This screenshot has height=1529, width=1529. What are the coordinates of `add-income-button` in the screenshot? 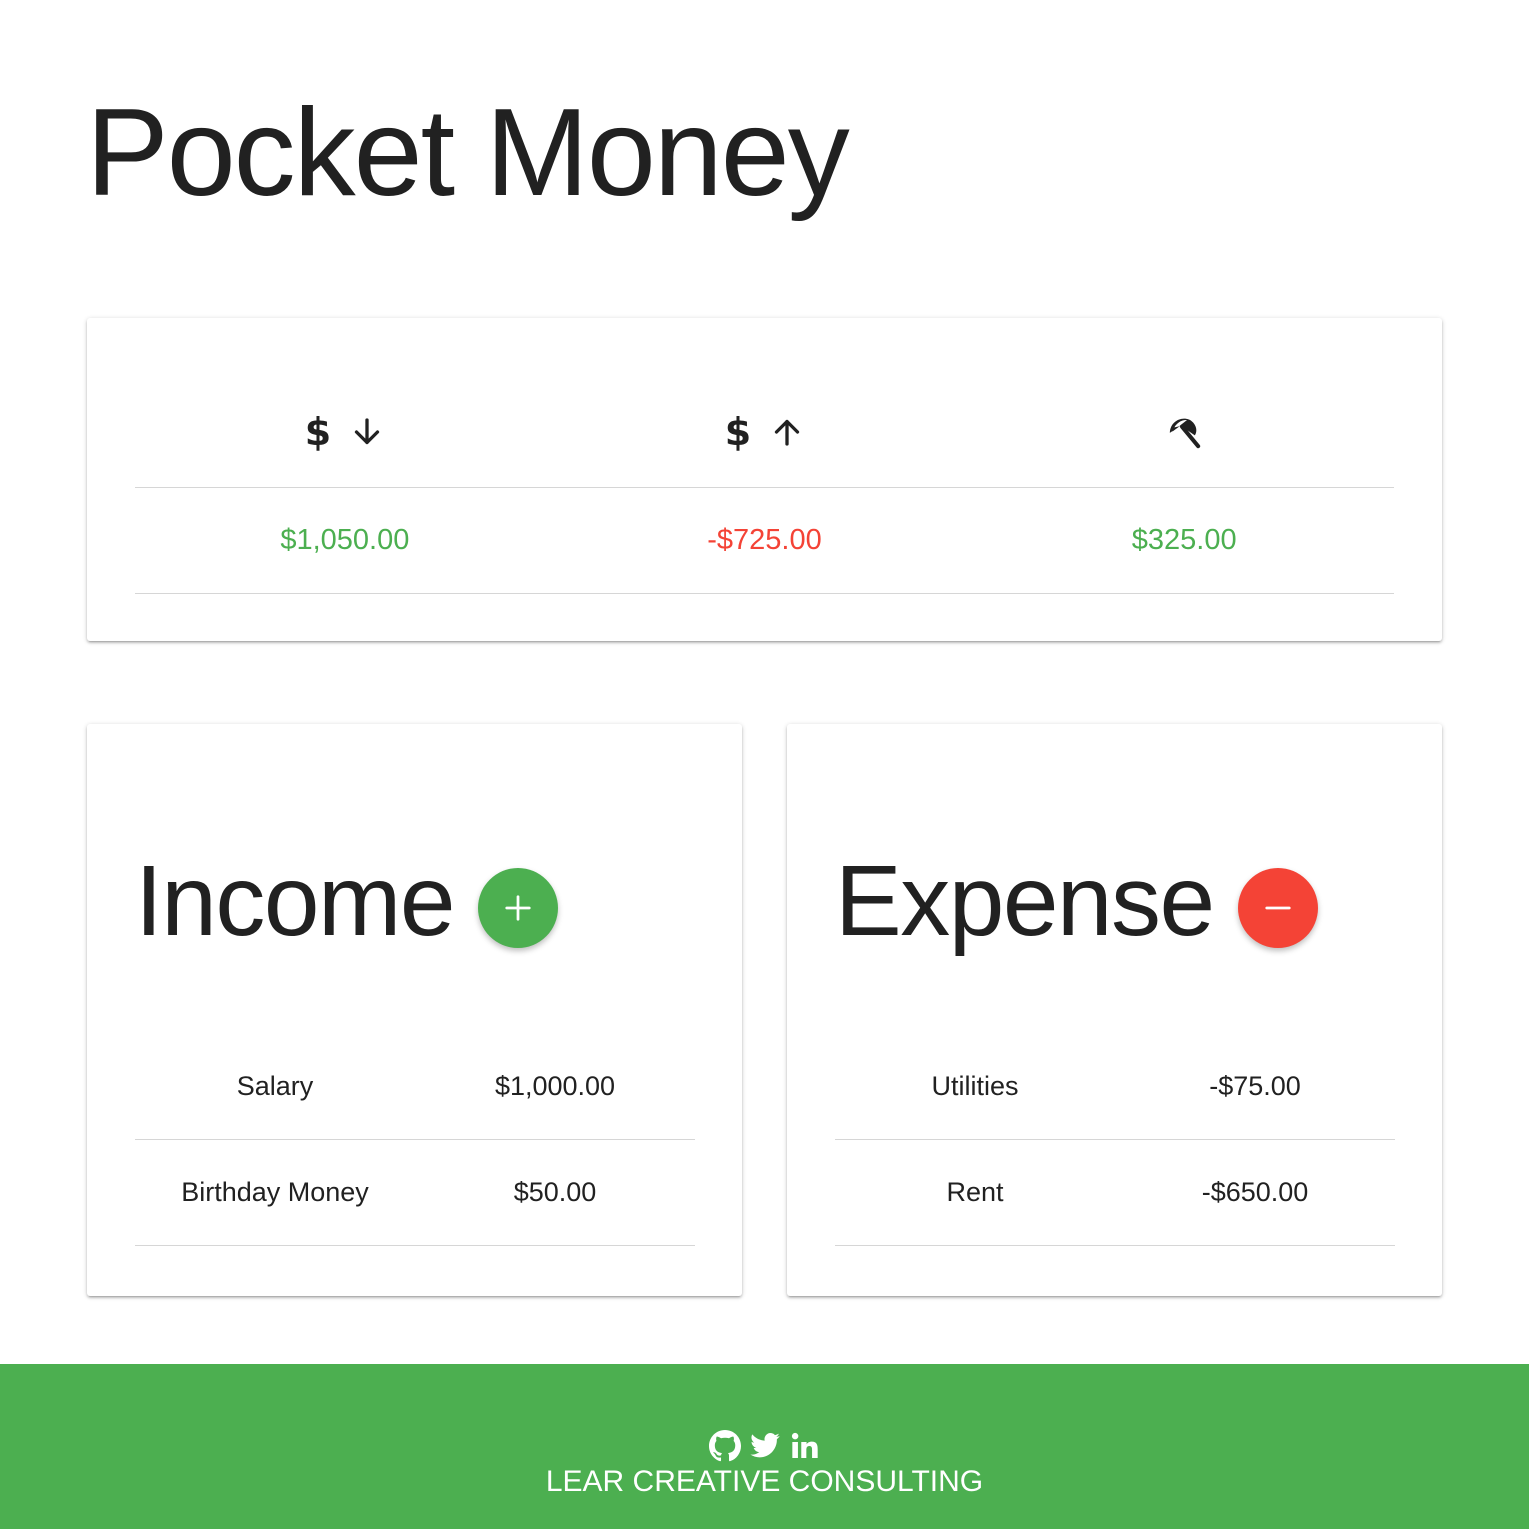 It's located at (517, 908).